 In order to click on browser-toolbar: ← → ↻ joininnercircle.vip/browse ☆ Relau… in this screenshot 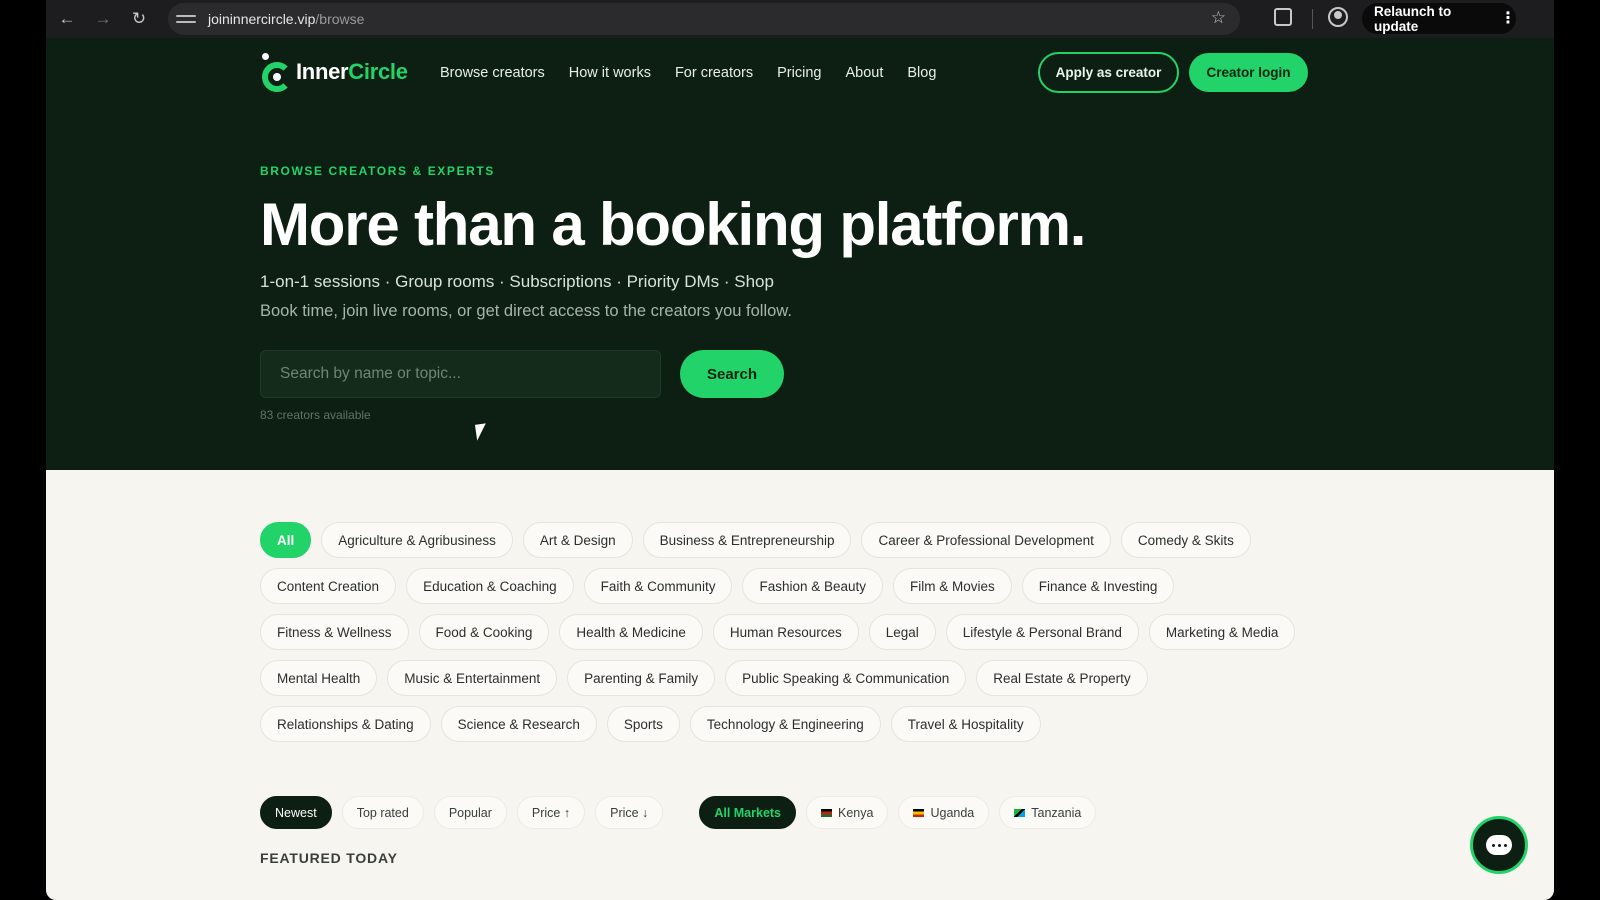, I will do `click(800, 19)`.